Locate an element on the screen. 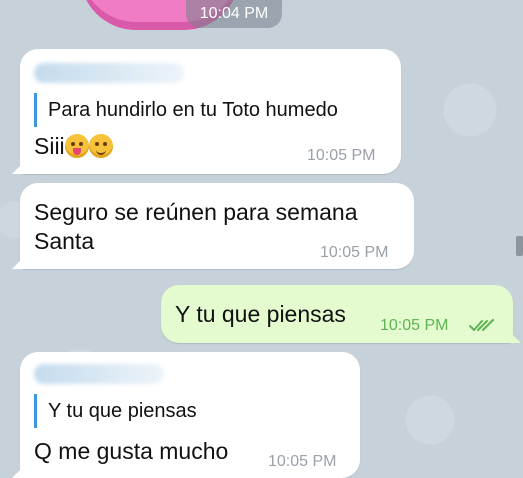 This screenshot has height=478, width=523. sticker-time-badge: 10:04 PM is located at coordinates (234, 14).